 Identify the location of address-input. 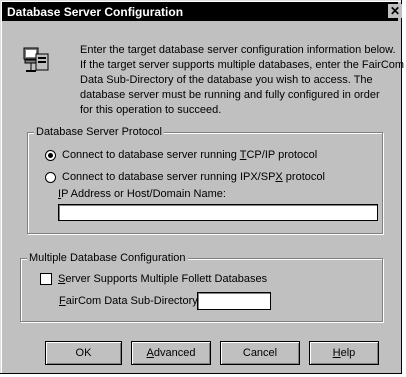
(218, 212).